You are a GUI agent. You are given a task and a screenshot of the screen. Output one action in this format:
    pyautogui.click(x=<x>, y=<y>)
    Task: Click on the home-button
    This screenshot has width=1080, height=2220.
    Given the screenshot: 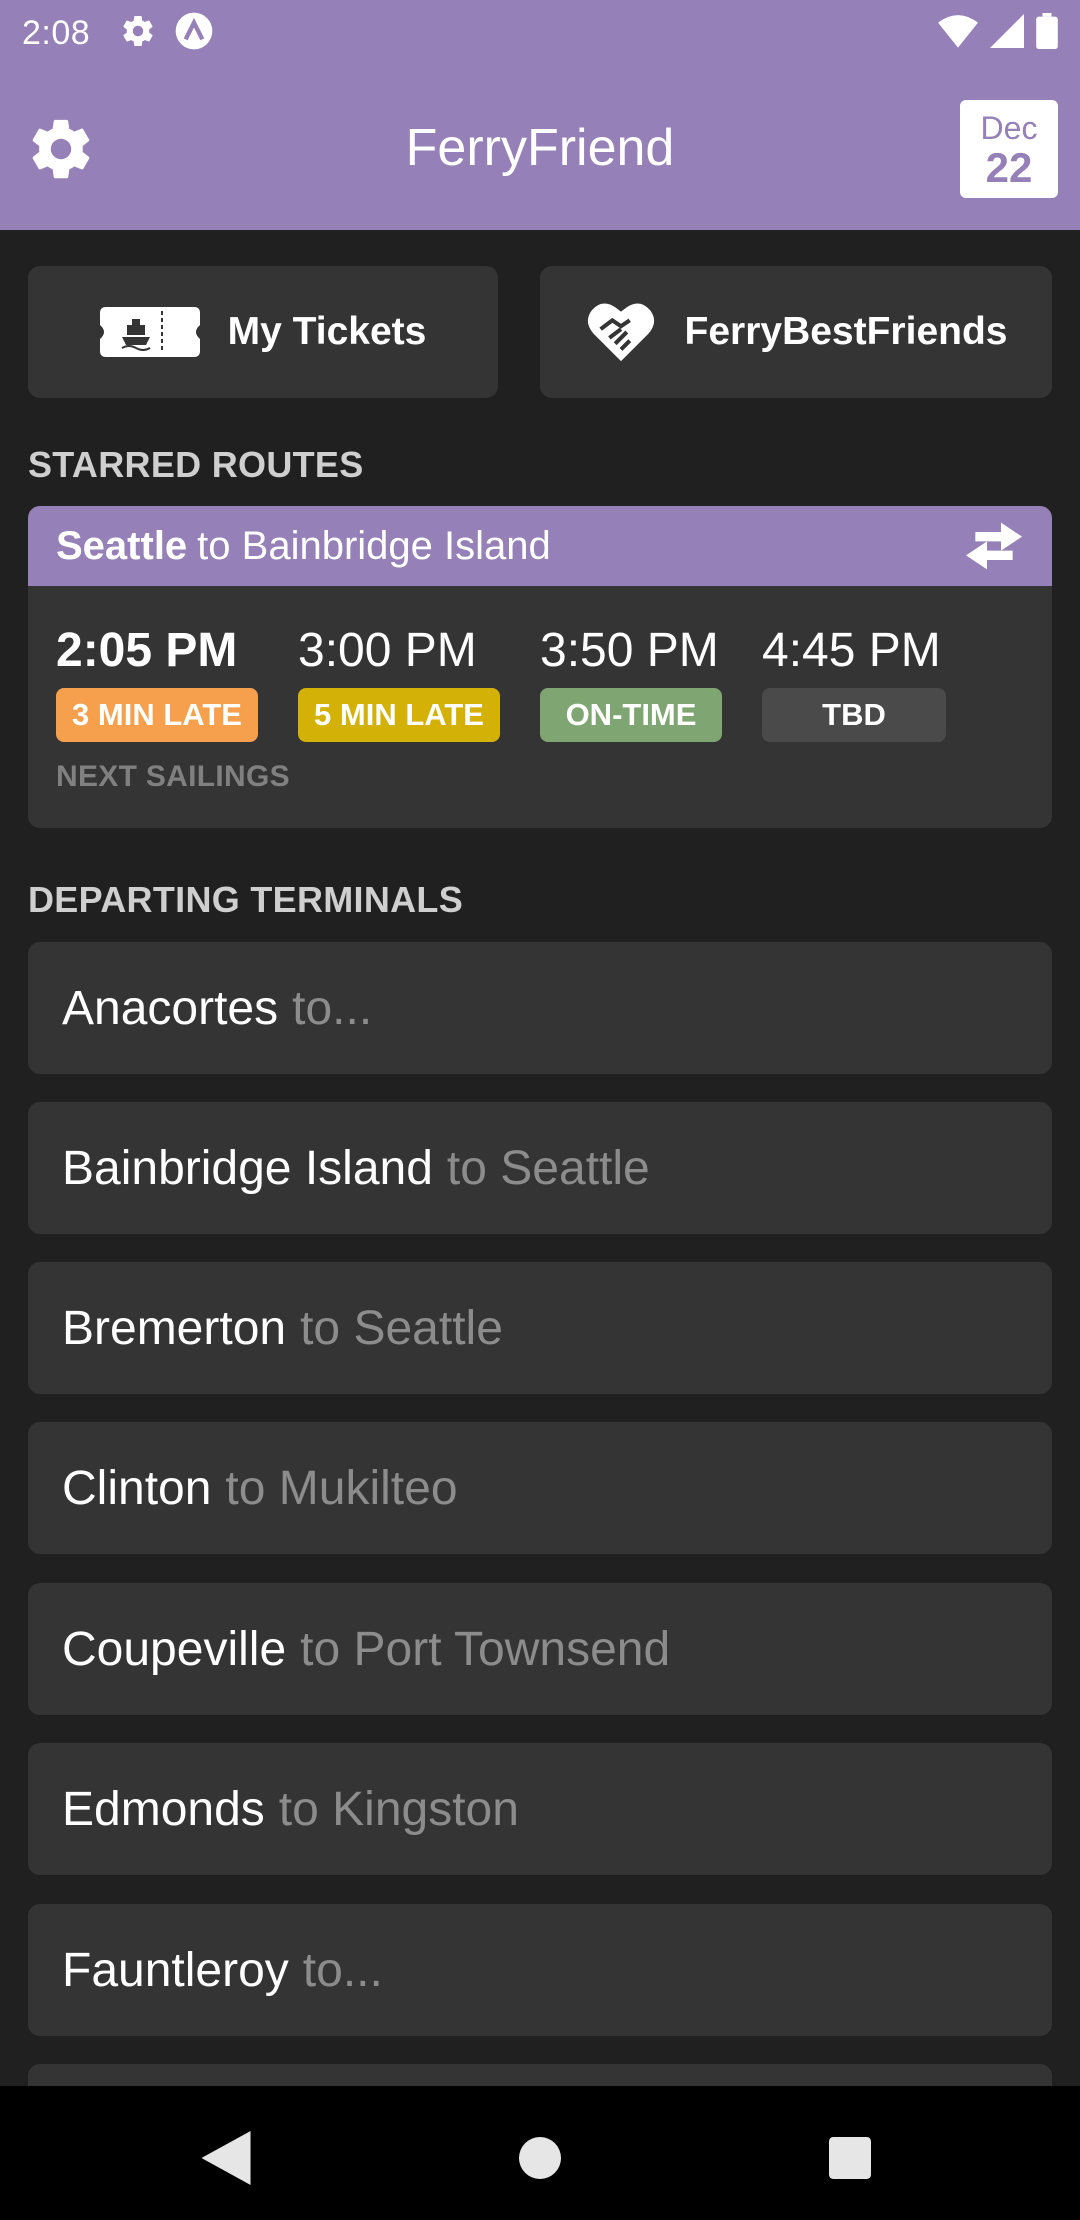 What is the action you would take?
    pyautogui.click(x=540, y=2158)
    